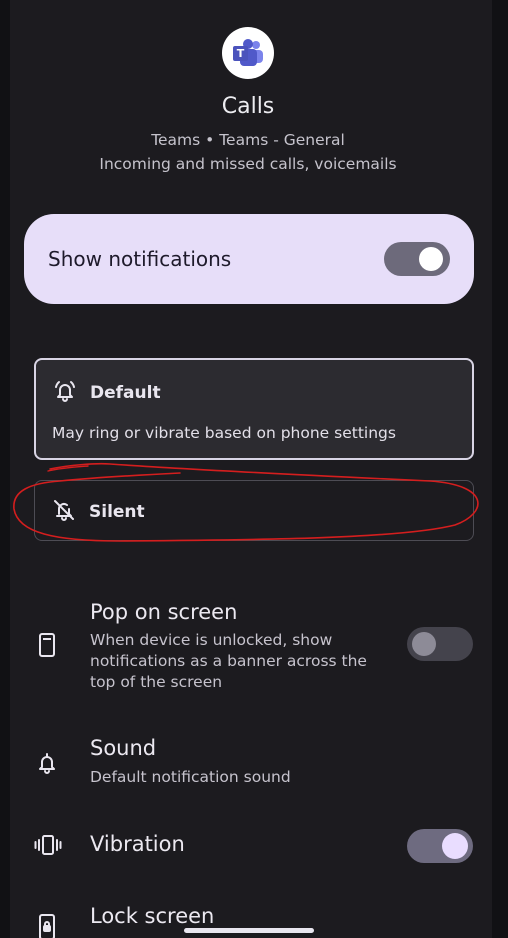 The height and width of the screenshot is (938, 508). Describe the element at coordinates (248, 106) in the screenshot. I see `page-title: Calls` at that location.